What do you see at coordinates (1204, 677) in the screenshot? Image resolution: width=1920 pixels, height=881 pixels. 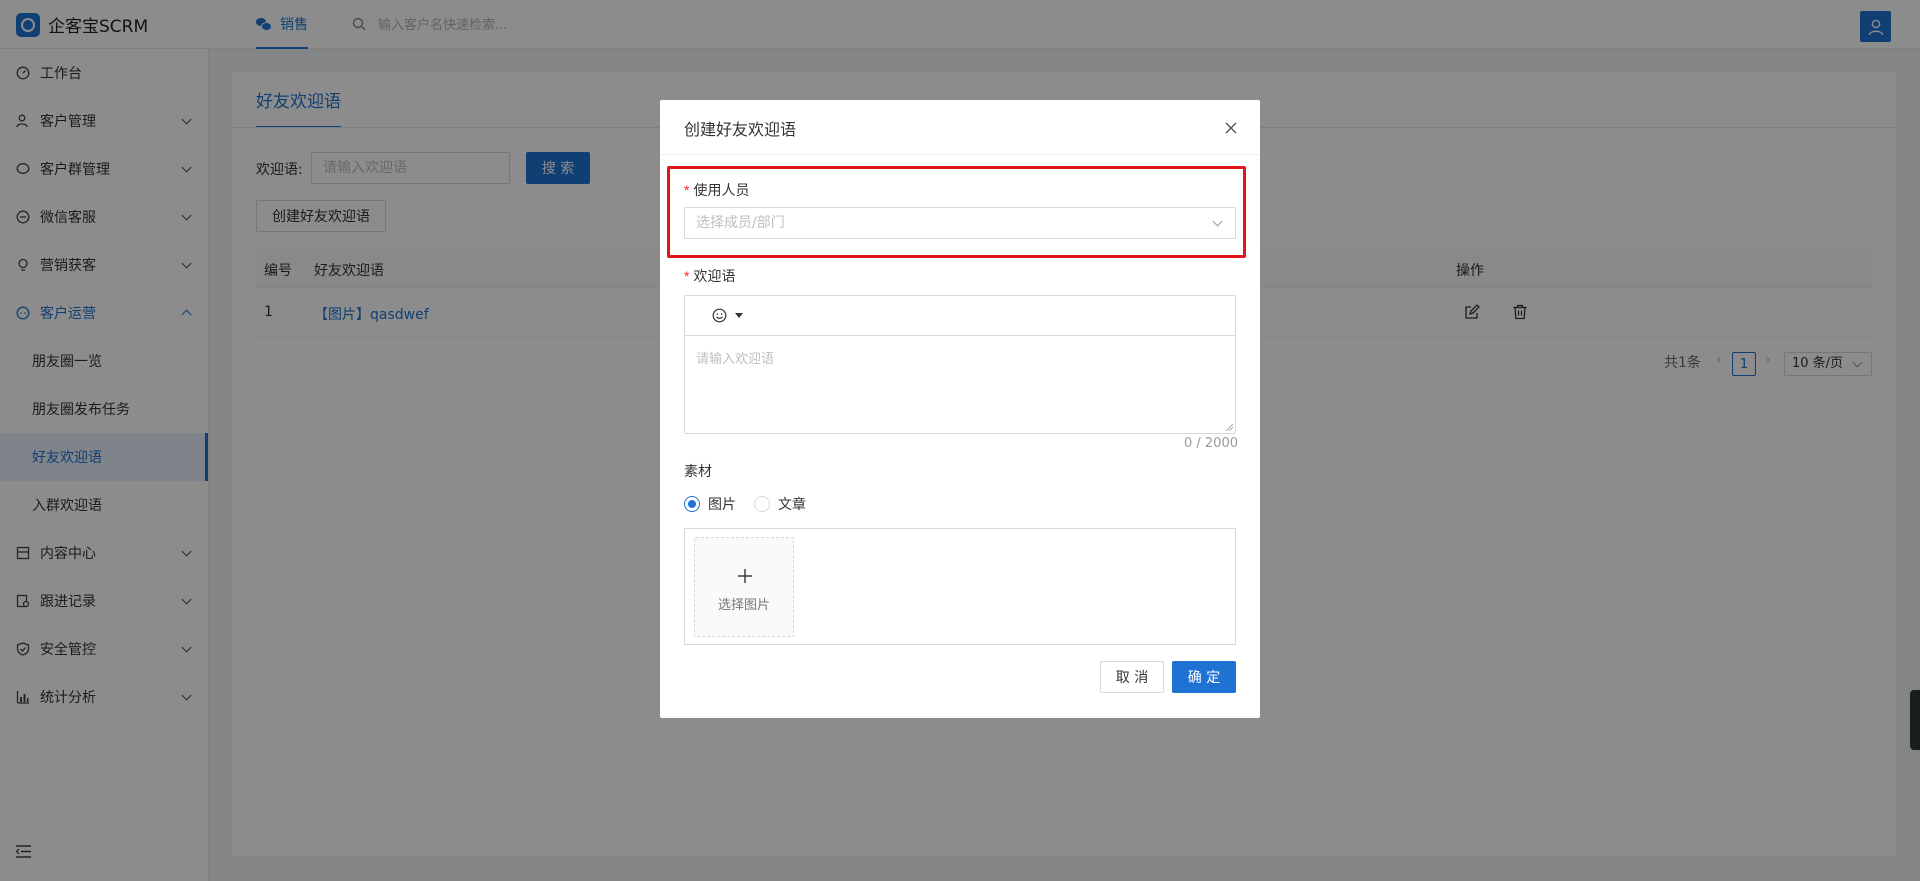 I see `confirm-button: 确 定` at bounding box center [1204, 677].